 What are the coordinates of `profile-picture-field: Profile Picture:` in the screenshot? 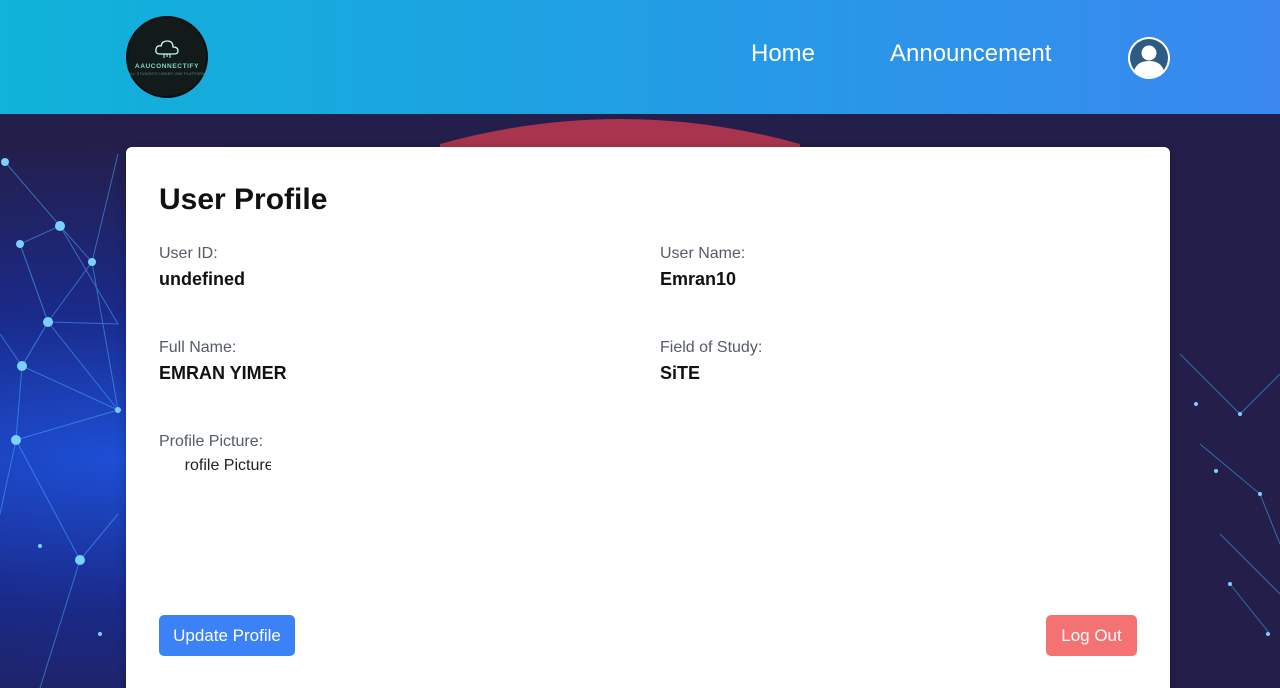 It's located at (211, 442).